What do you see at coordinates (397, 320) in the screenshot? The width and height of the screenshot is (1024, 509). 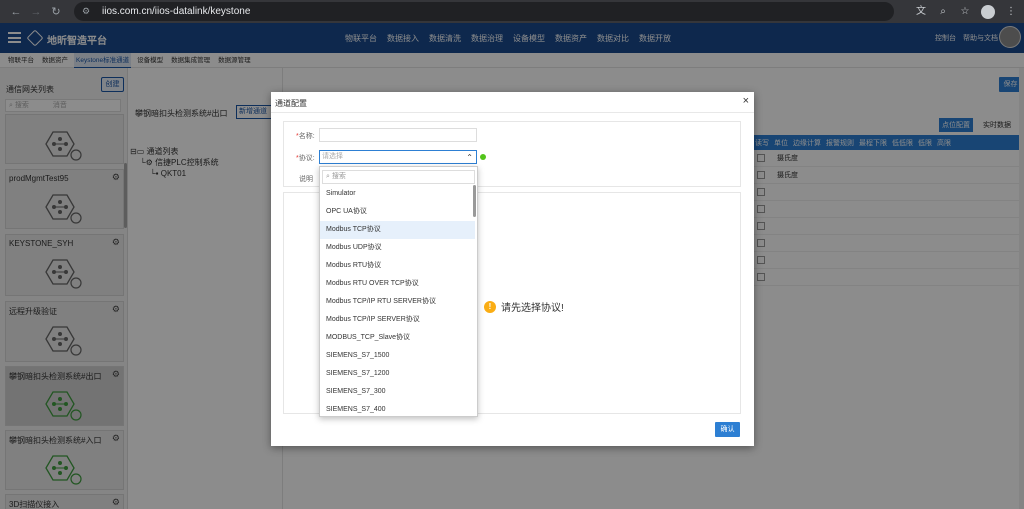 I see `protocol-option: Modbus TCP/IP SERVER协议` at bounding box center [397, 320].